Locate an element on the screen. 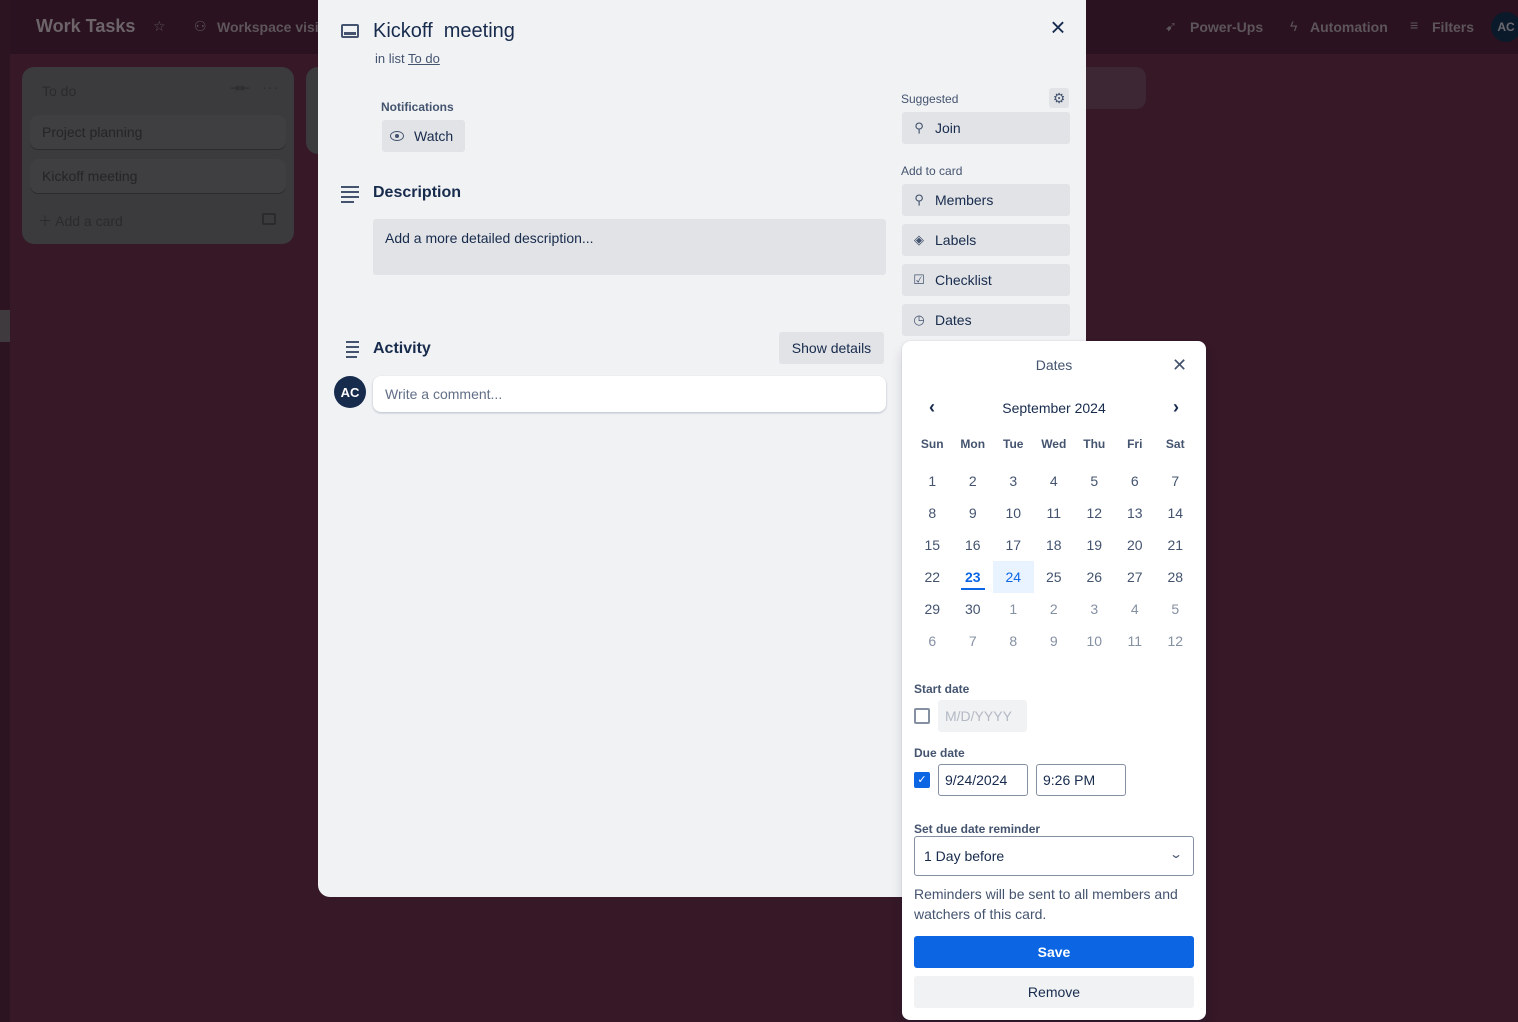 The height and width of the screenshot is (1022, 1518). star-icon: ☆ is located at coordinates (159, 26).